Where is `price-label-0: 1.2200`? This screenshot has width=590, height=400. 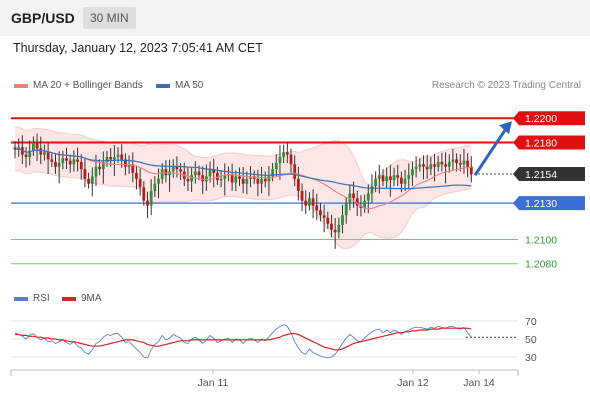
price-label-0: 1.2200 is located at coordinates (541, 119).